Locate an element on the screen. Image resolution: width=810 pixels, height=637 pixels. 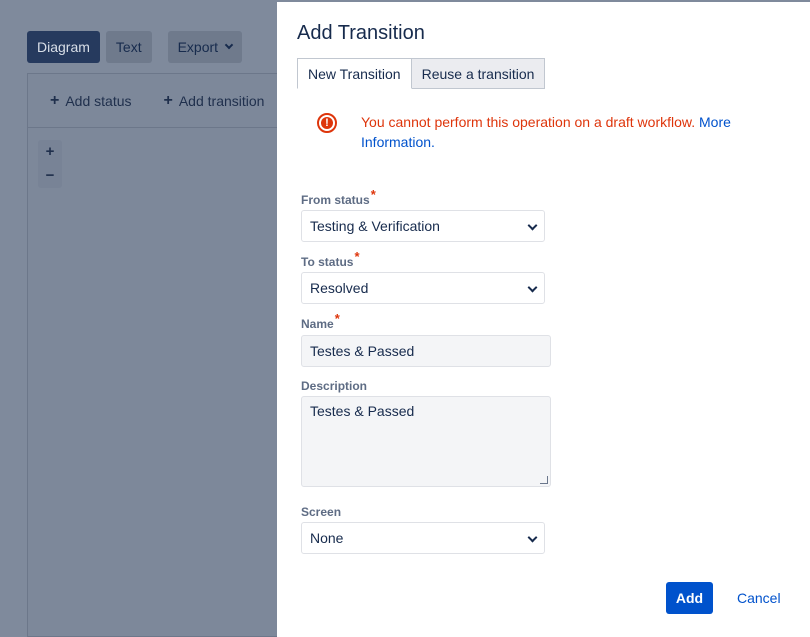
to-status-label: To status* is located at coordinates (330, 259).